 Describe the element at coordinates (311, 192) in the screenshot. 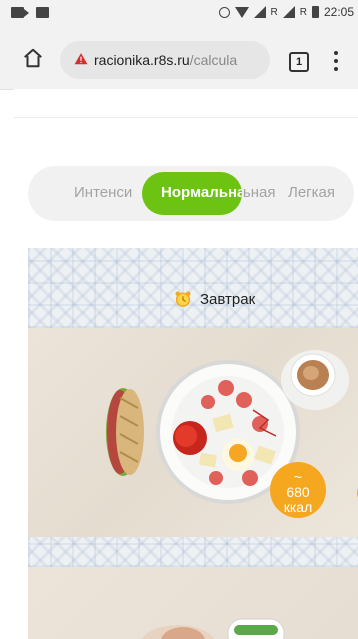

I see `option-light: Легкая` at that location.